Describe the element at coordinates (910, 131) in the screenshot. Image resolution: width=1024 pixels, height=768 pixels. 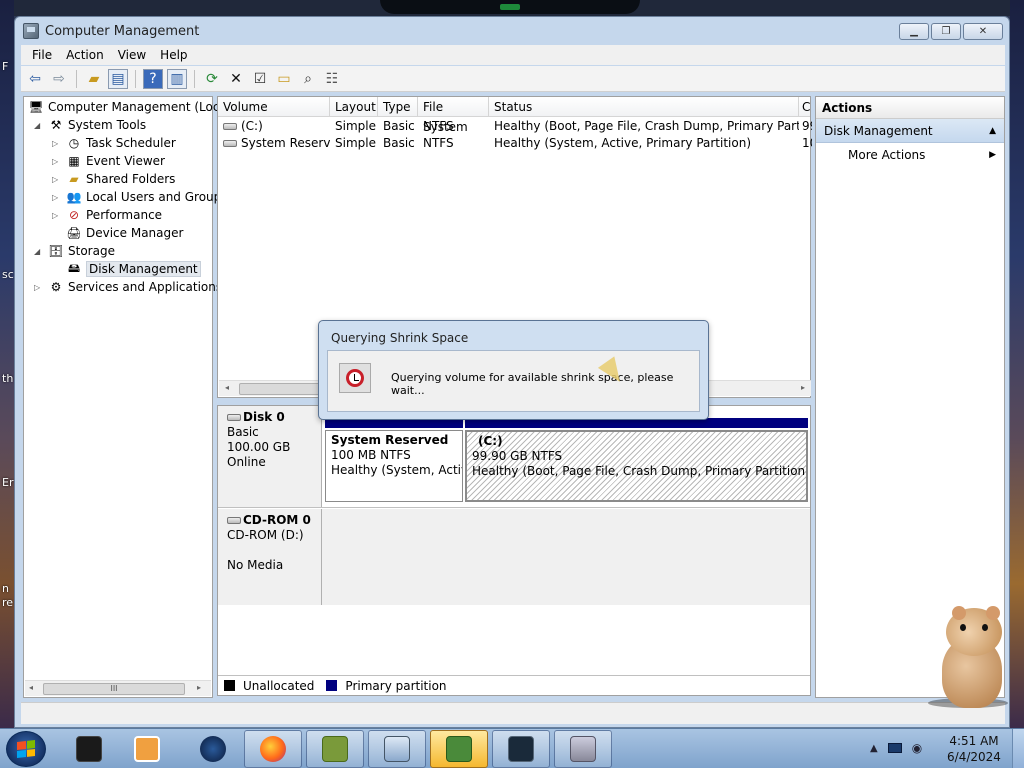
I see `actions-section-disk-management: Disk Management ▲` at that location.